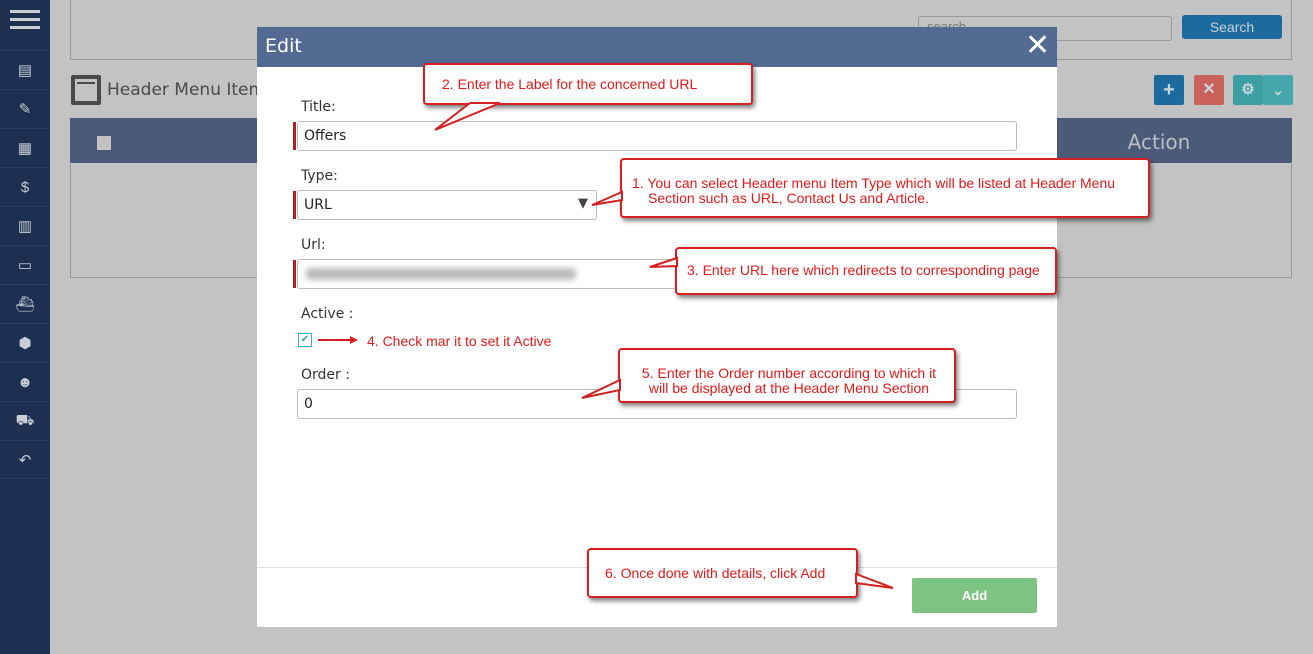 The image size is (1313, 654). What do you see at coordinates (1169, 90) in the screenshot?
I see `add-button: +` at bounding box center [1169, 90].